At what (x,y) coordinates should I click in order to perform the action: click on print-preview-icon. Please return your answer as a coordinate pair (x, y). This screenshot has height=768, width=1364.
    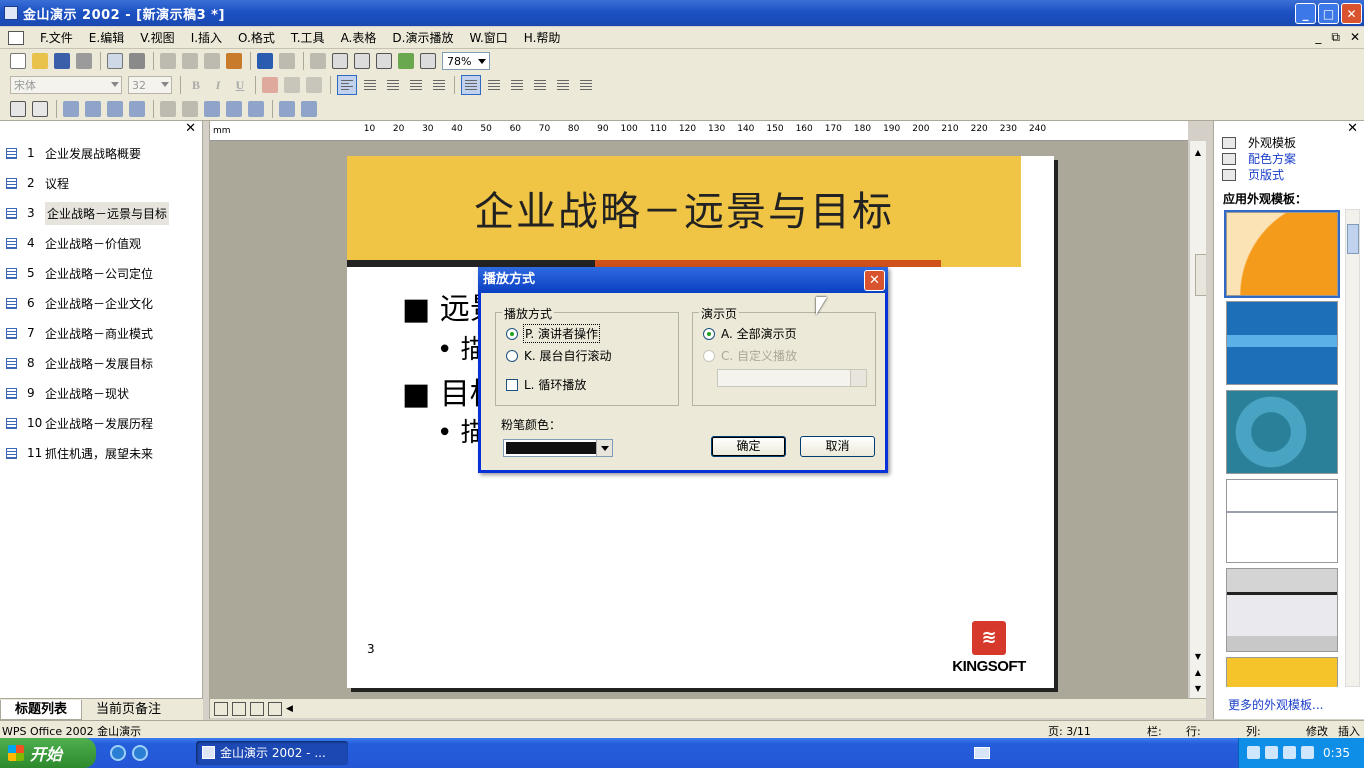
    Looking at the image, I should click on (115, 61).